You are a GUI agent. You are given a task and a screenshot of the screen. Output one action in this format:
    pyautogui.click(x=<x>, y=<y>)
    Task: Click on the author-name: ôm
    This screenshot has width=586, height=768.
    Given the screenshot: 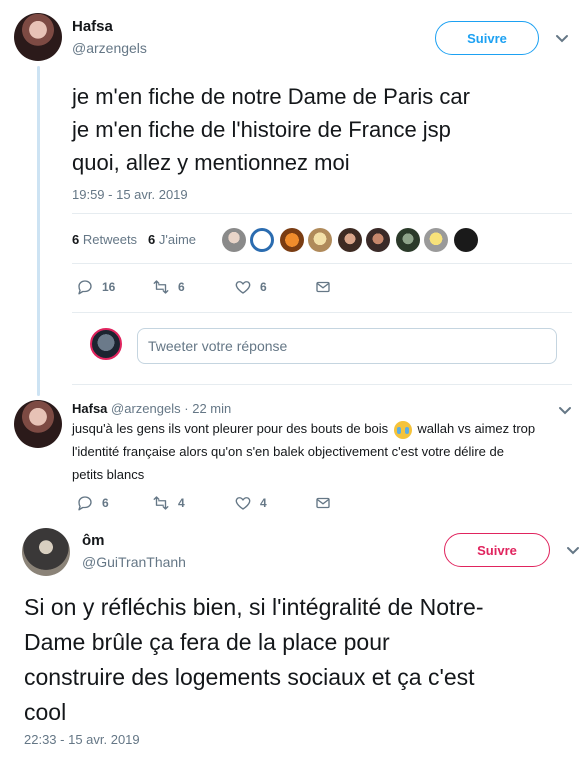 What is the action you would take?
    pyautogui.click(x=93, y=540)
    